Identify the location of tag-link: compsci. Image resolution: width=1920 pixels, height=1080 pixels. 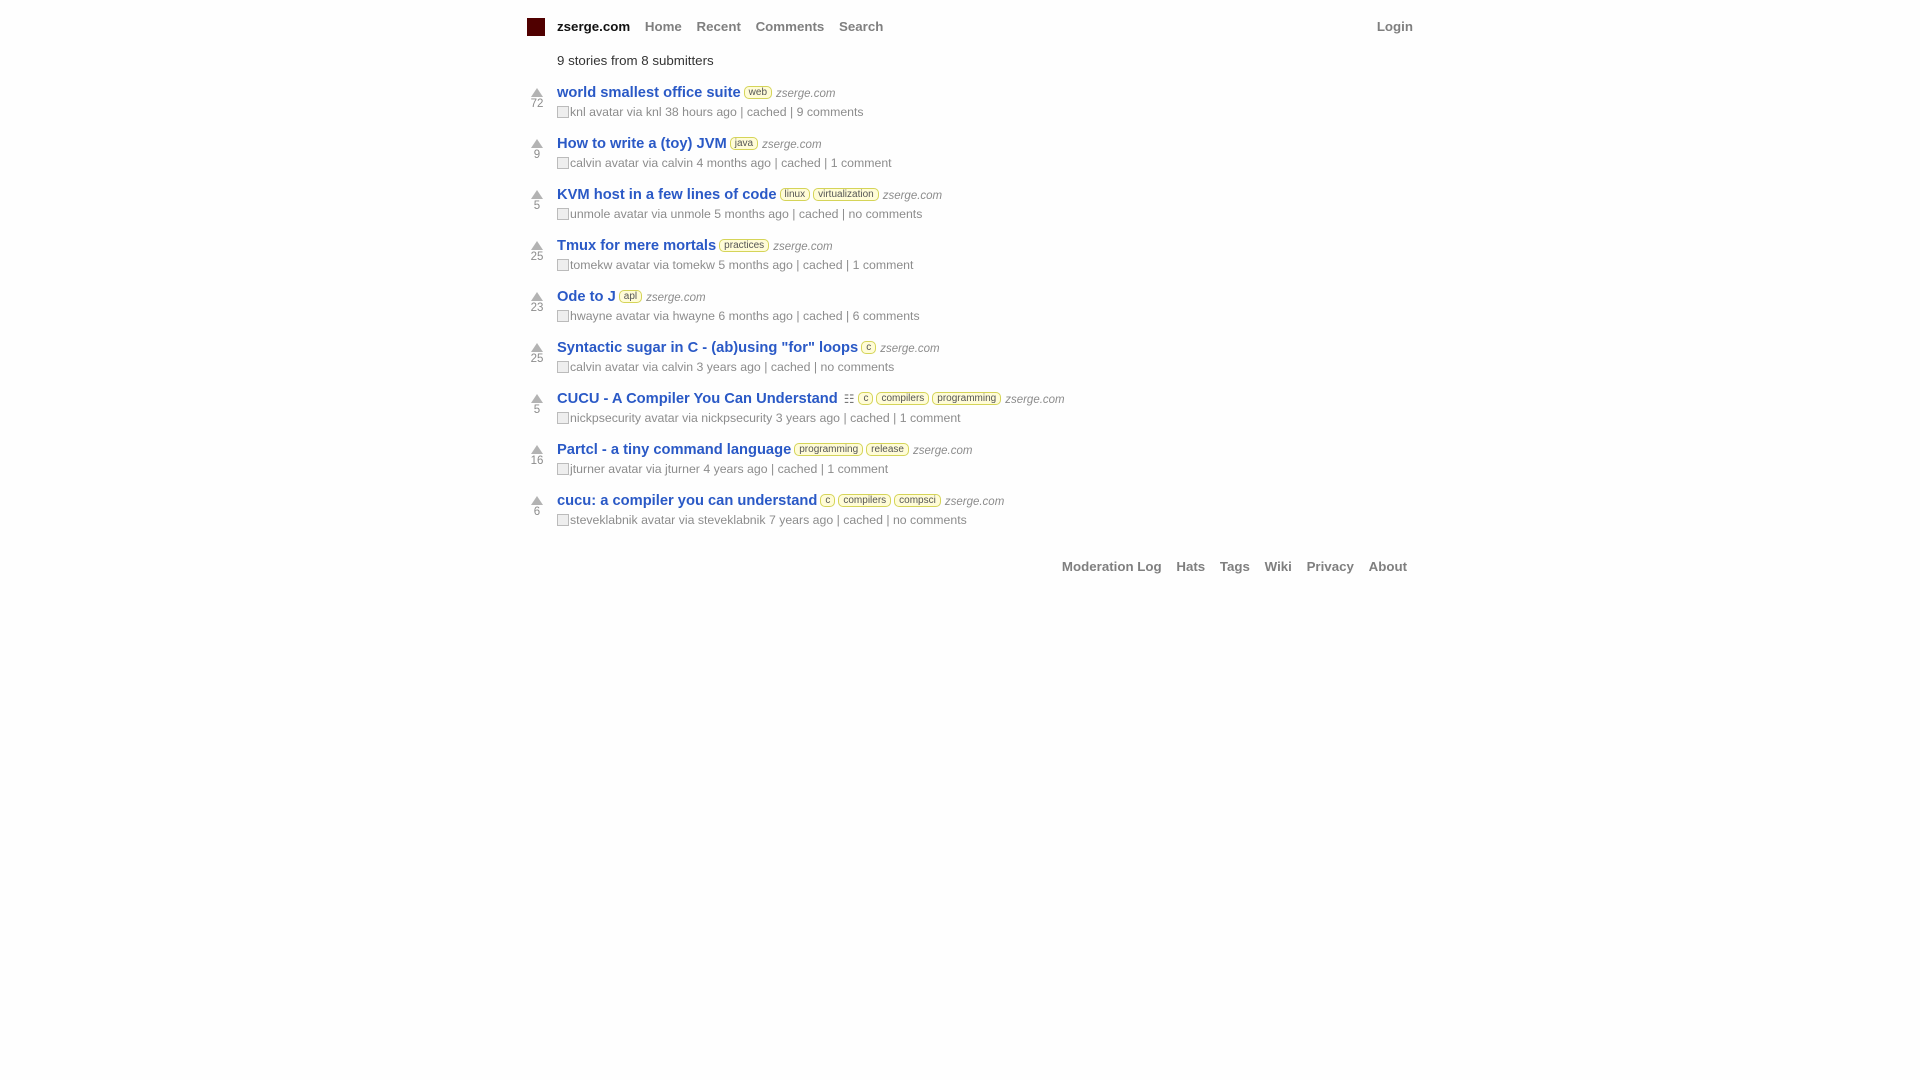
(917, 500).